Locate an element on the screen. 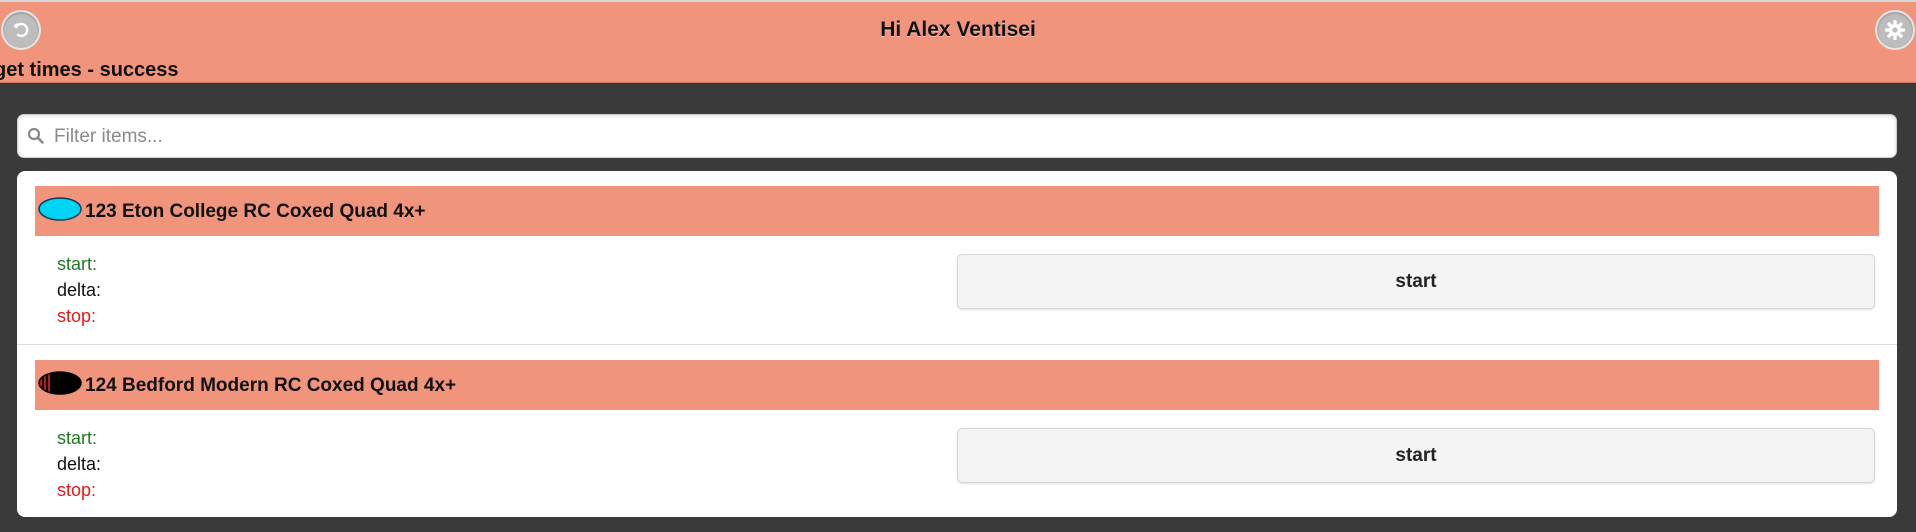 This screenshot has width=1916, height=532. blade-black-red-stripes-icon is located at coordinates (60, 383).